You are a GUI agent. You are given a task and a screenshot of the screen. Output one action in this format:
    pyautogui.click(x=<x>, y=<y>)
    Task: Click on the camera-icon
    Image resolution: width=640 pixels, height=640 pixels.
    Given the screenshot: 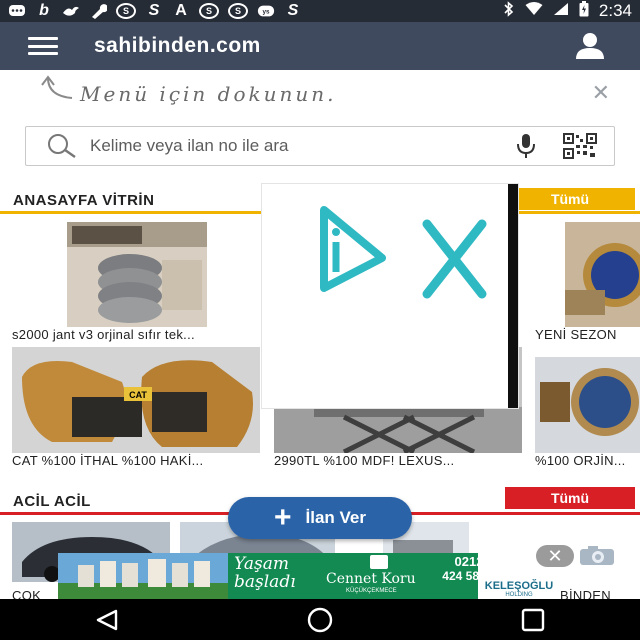 What is the action you would take?
    pyautogui.click(x=598, y=556)
    